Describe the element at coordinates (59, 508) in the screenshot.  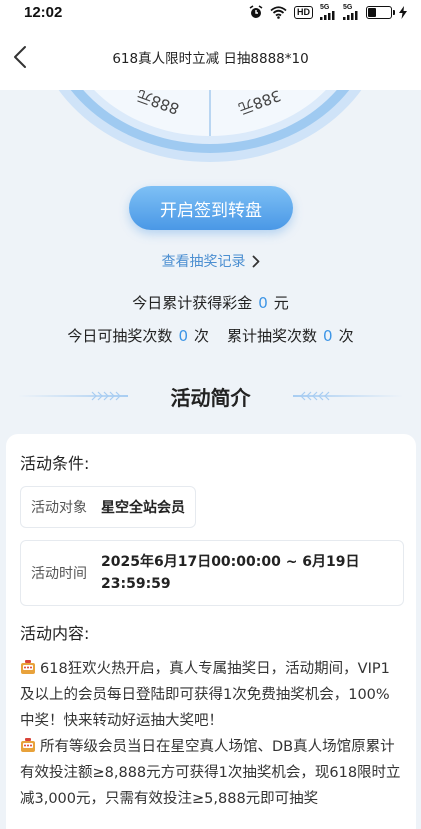
I see `activity-target-label: 活动对象` at that location.